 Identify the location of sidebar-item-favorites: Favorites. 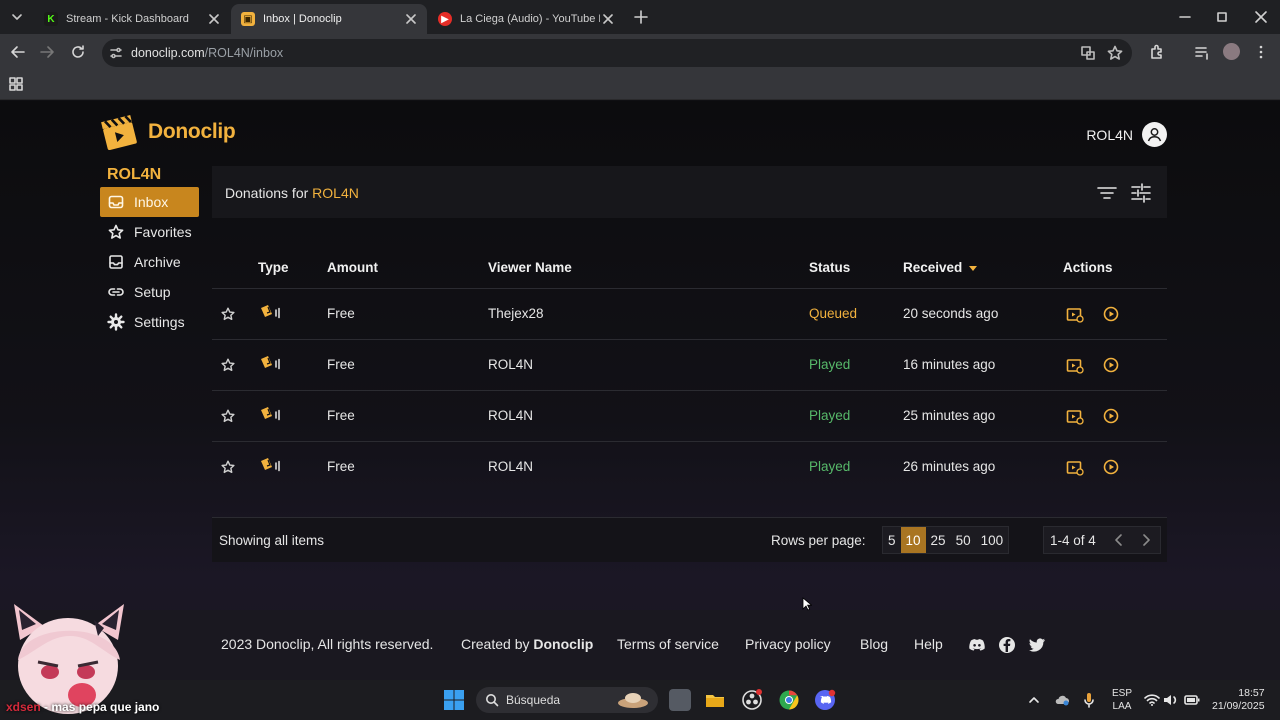
(149, 232).